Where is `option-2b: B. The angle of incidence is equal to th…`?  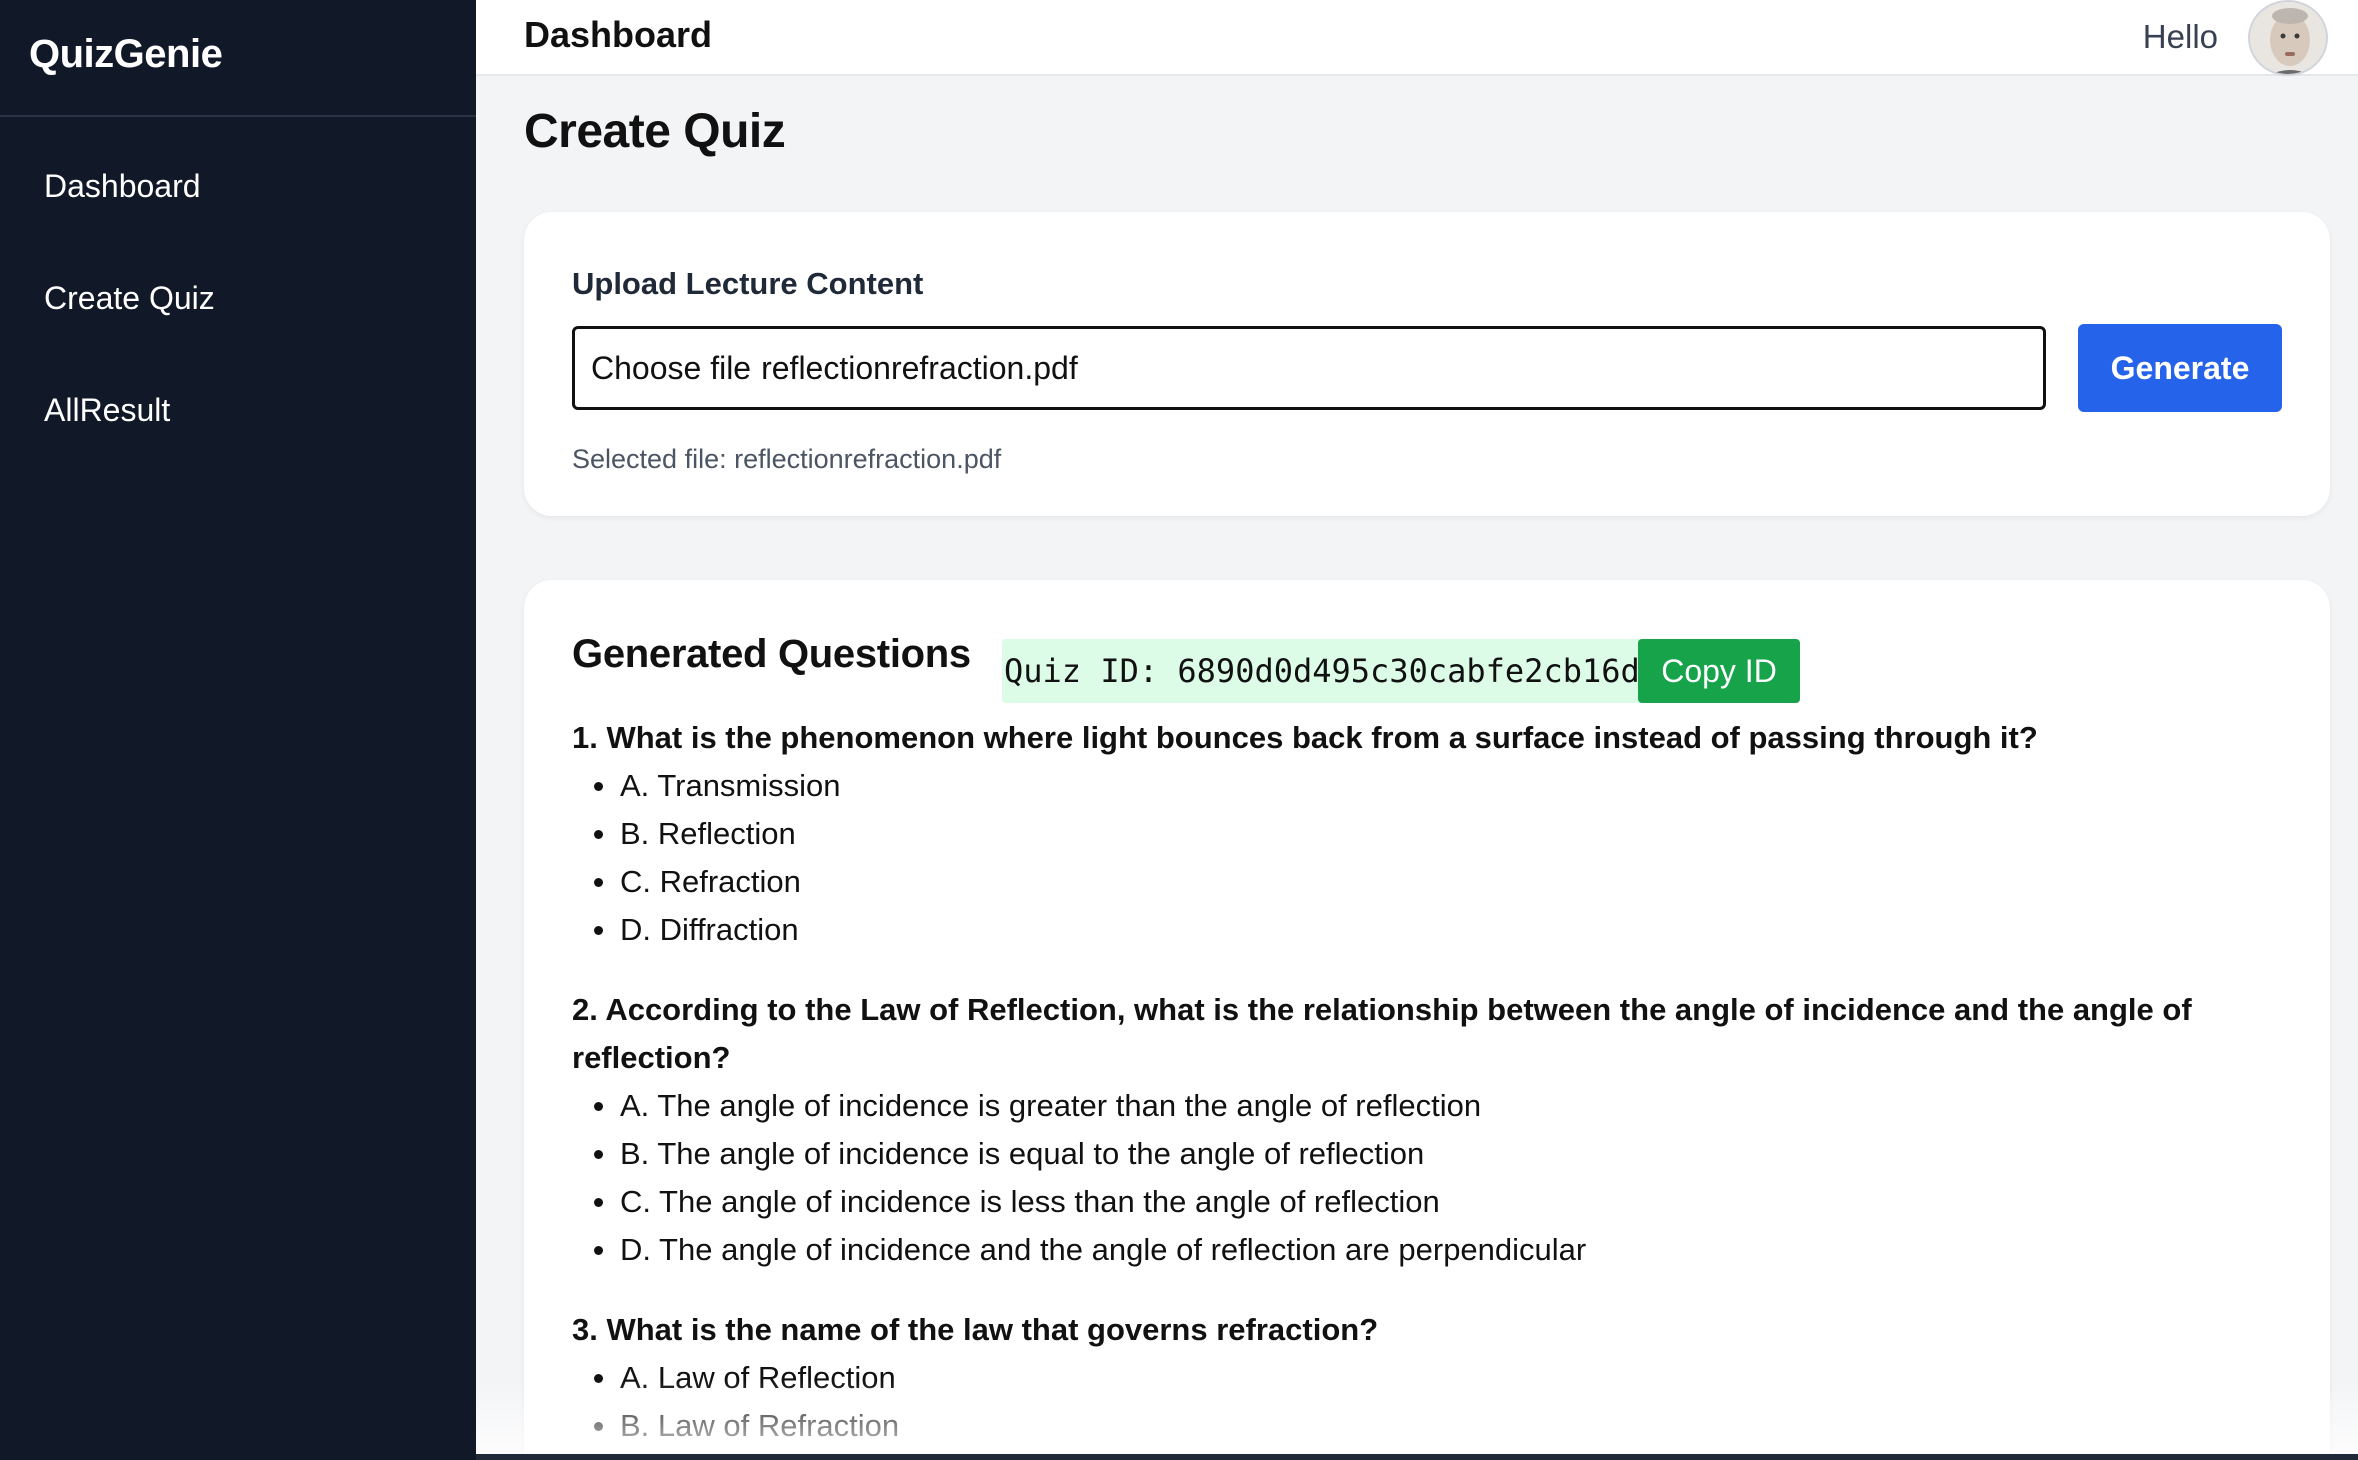
option-2b: B. The angle of incidence is equal to th… is located at coordinates (1008, 1154).